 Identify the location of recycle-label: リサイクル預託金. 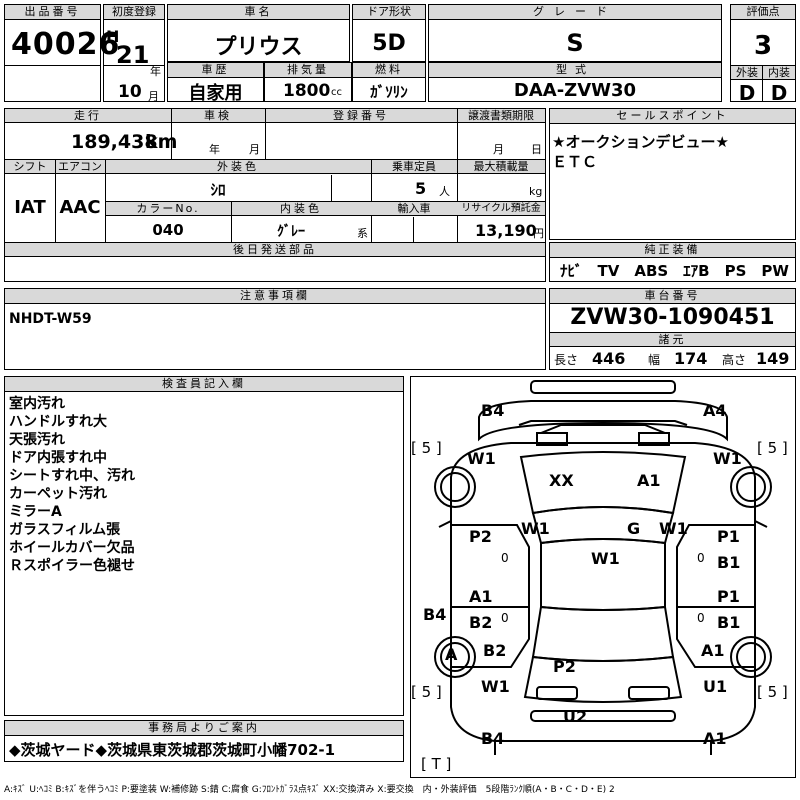
(501, 208).